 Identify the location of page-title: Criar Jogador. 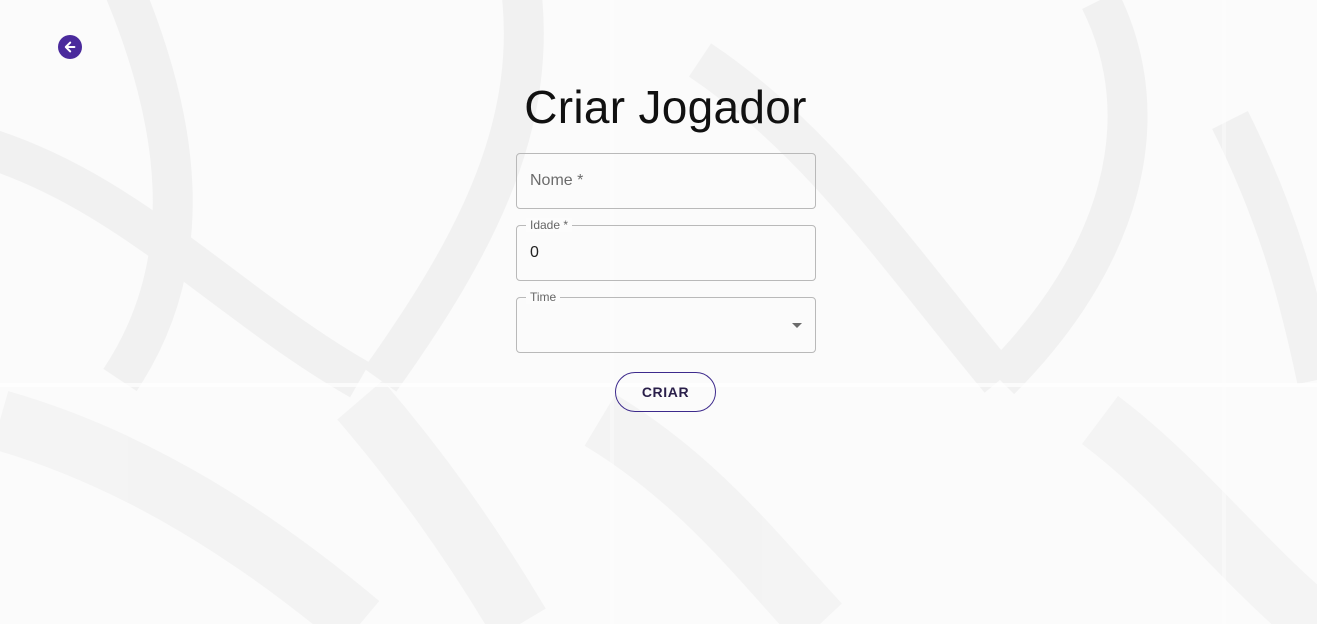
(665, 107).